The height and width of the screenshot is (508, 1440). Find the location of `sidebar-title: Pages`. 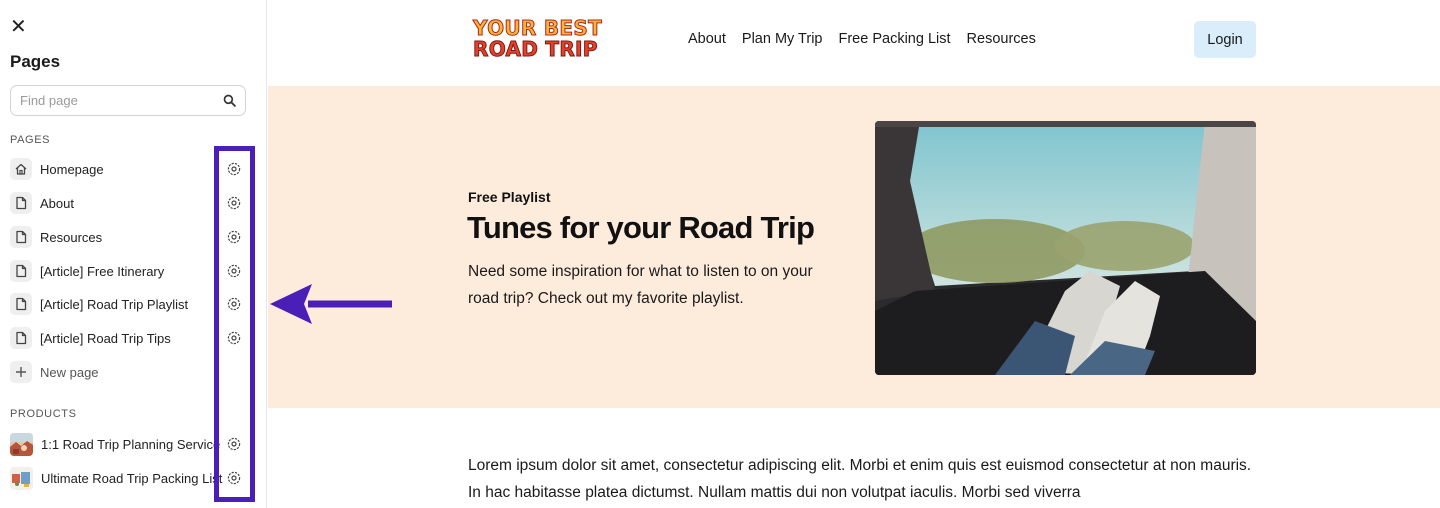

sidebar-title: Pages is located at coordinates (35, 61).